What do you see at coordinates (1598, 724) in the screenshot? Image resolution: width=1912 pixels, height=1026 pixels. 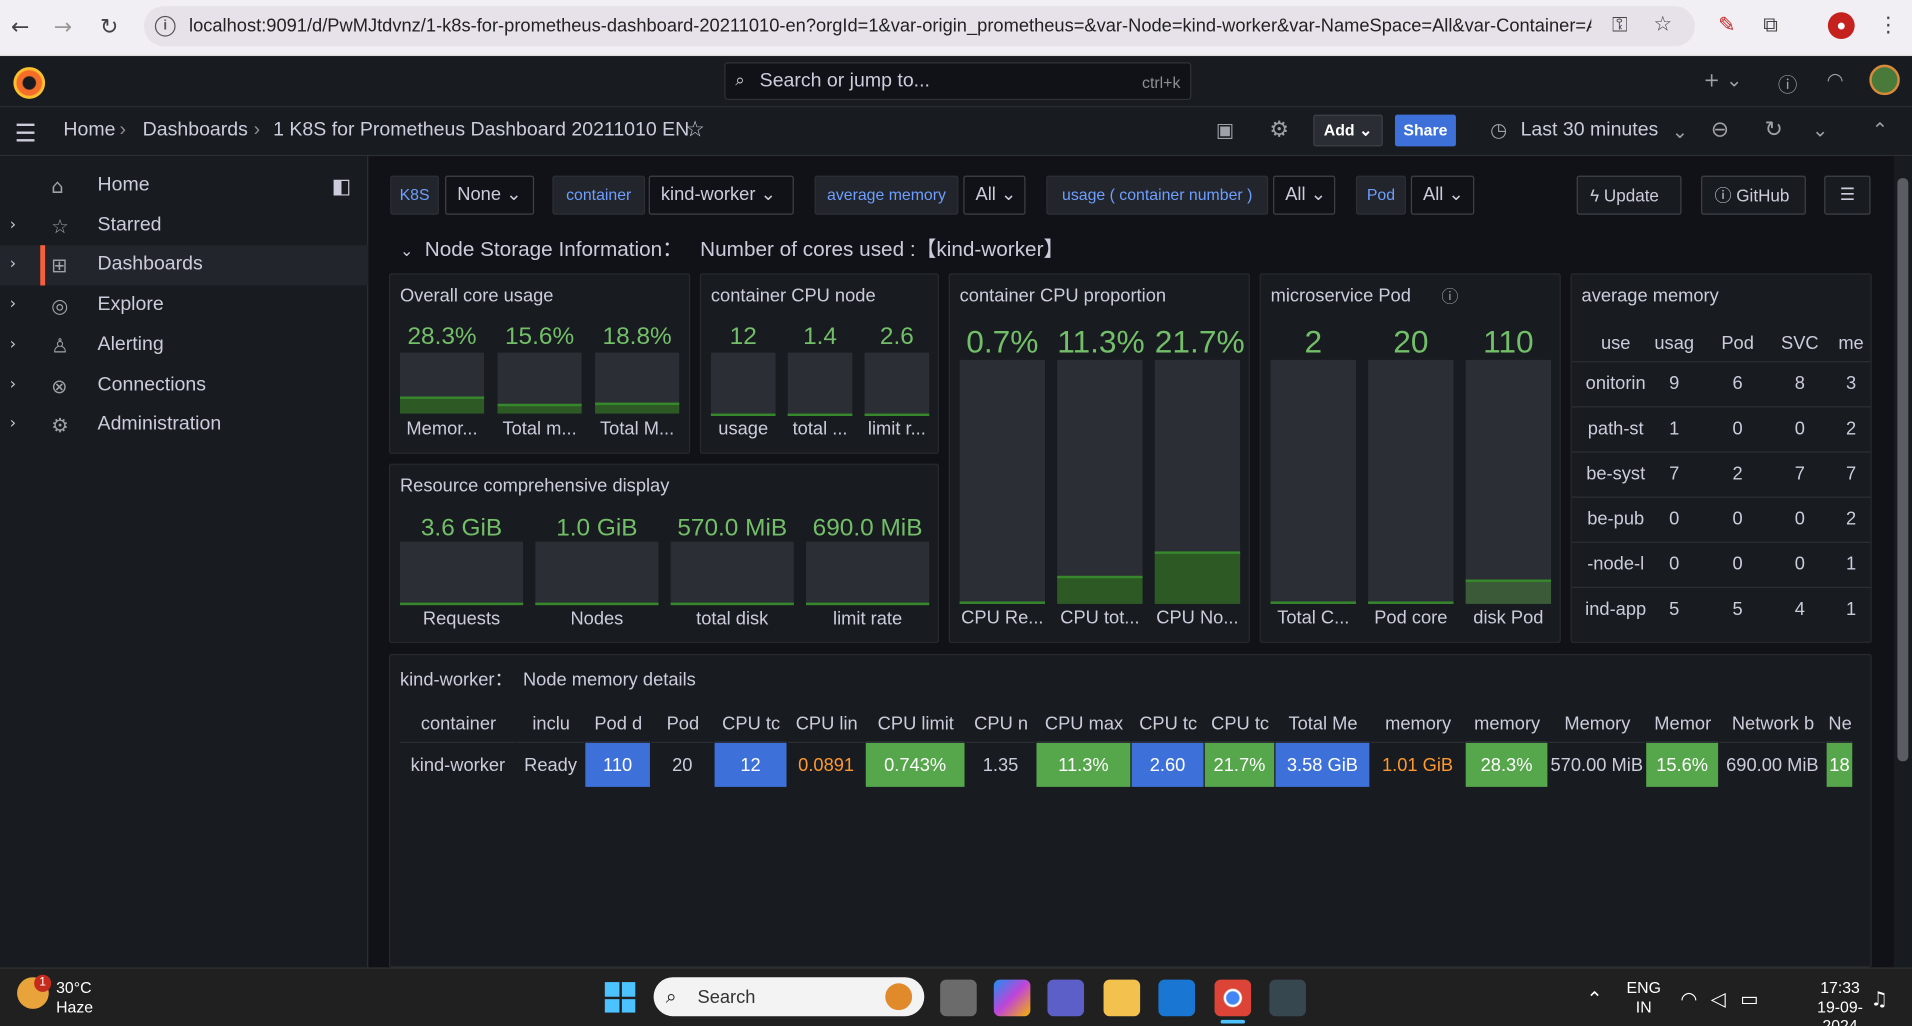 I see `table-header: Memory` at bounding box center [1598, 724].